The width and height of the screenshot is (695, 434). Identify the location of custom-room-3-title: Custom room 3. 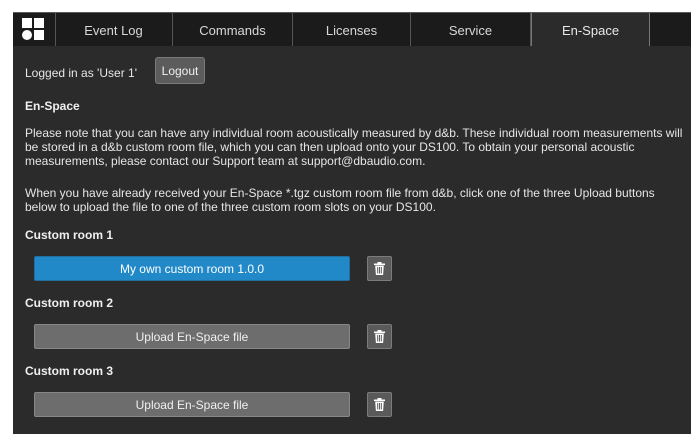
(69, 371).